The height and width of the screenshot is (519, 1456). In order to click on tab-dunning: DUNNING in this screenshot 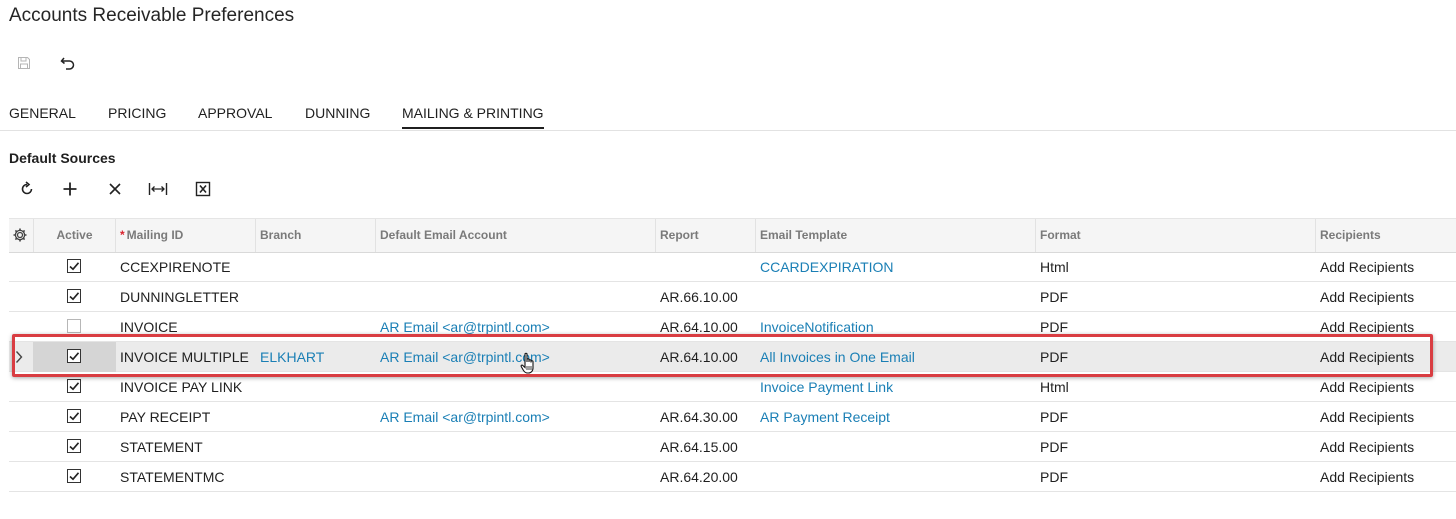, I will do `click(337, 113)`.